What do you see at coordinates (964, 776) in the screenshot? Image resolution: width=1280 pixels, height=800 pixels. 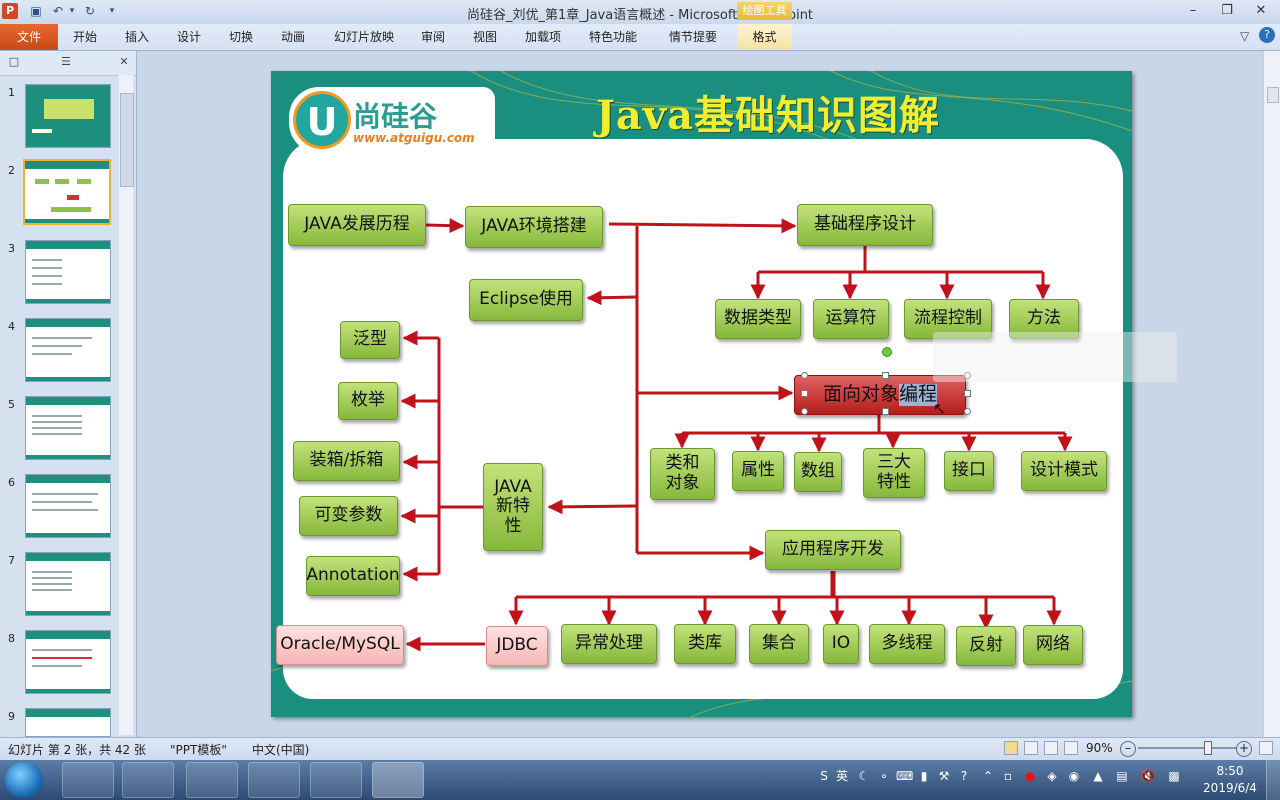 I see `help-tray-icon: ?` at bounding box center [964, 776].